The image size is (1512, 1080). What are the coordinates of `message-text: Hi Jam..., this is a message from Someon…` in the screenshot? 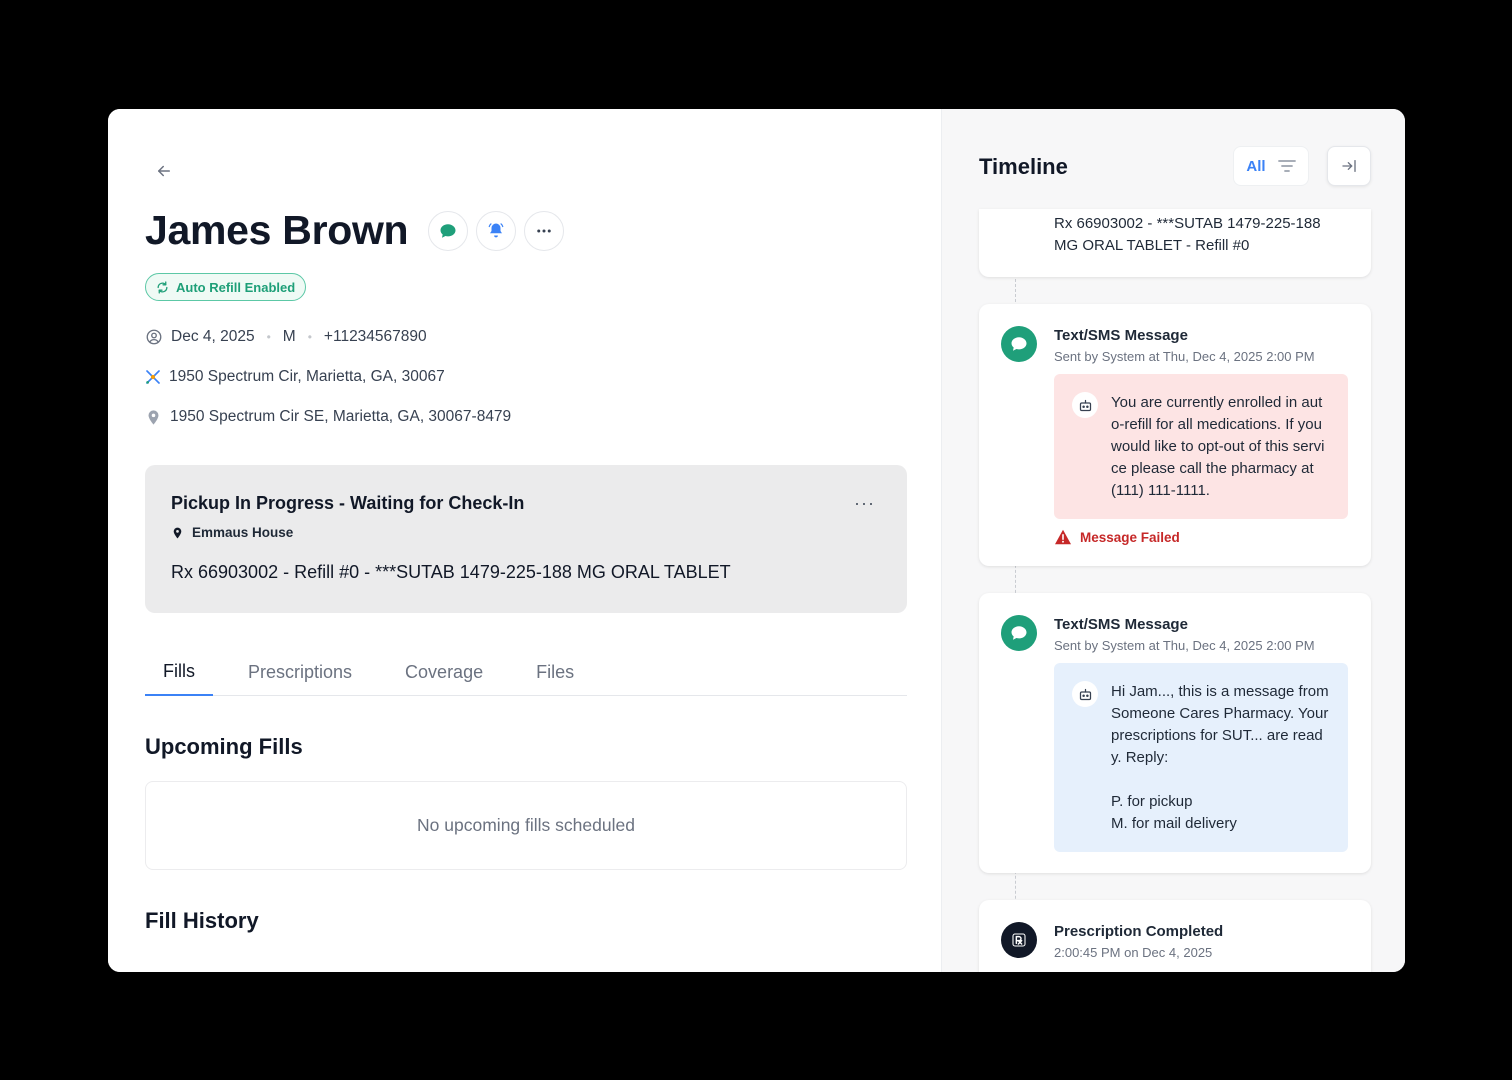 It's located at (1220, 757).